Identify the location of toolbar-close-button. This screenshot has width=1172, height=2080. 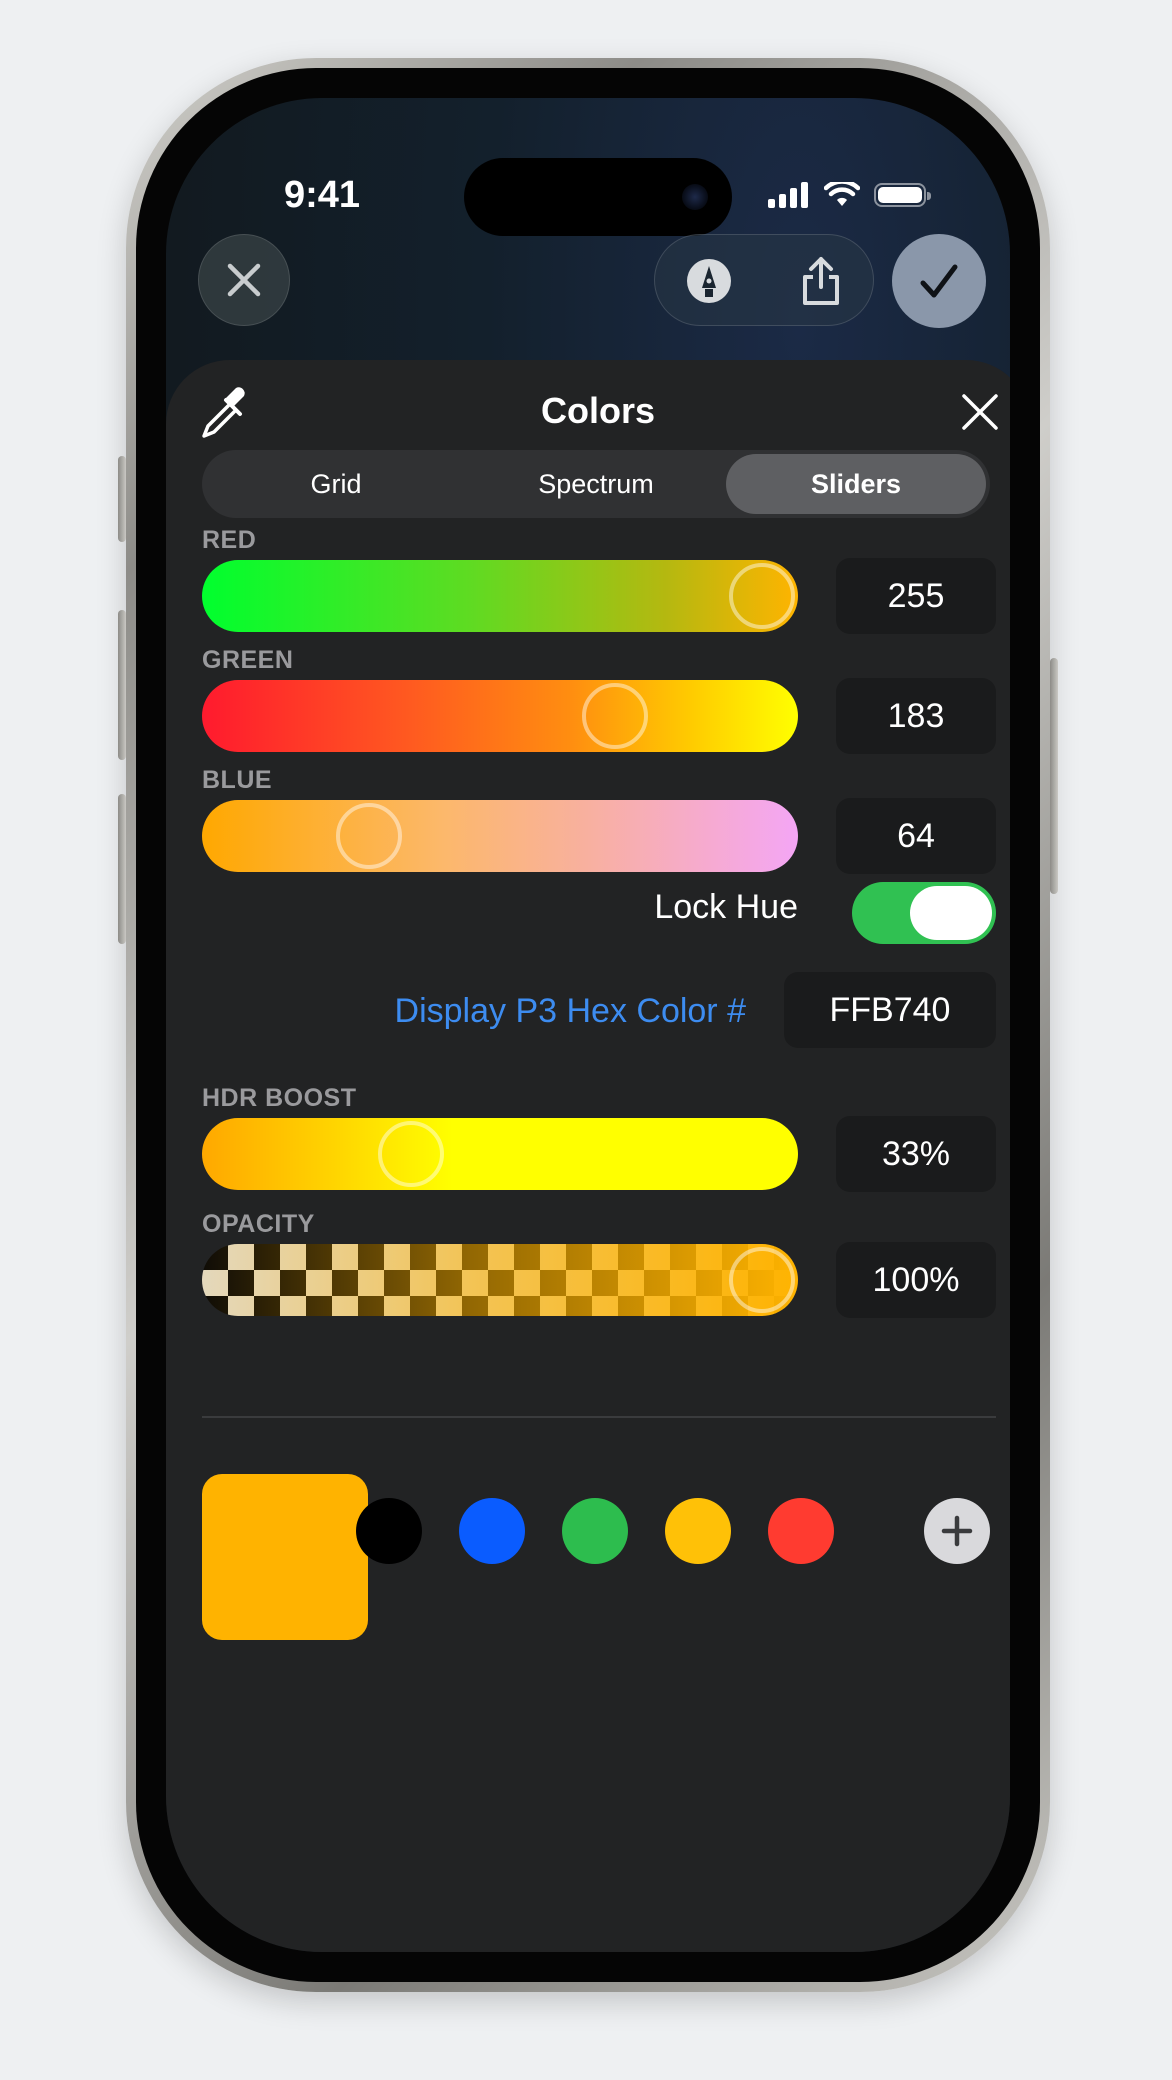
(244, 280).